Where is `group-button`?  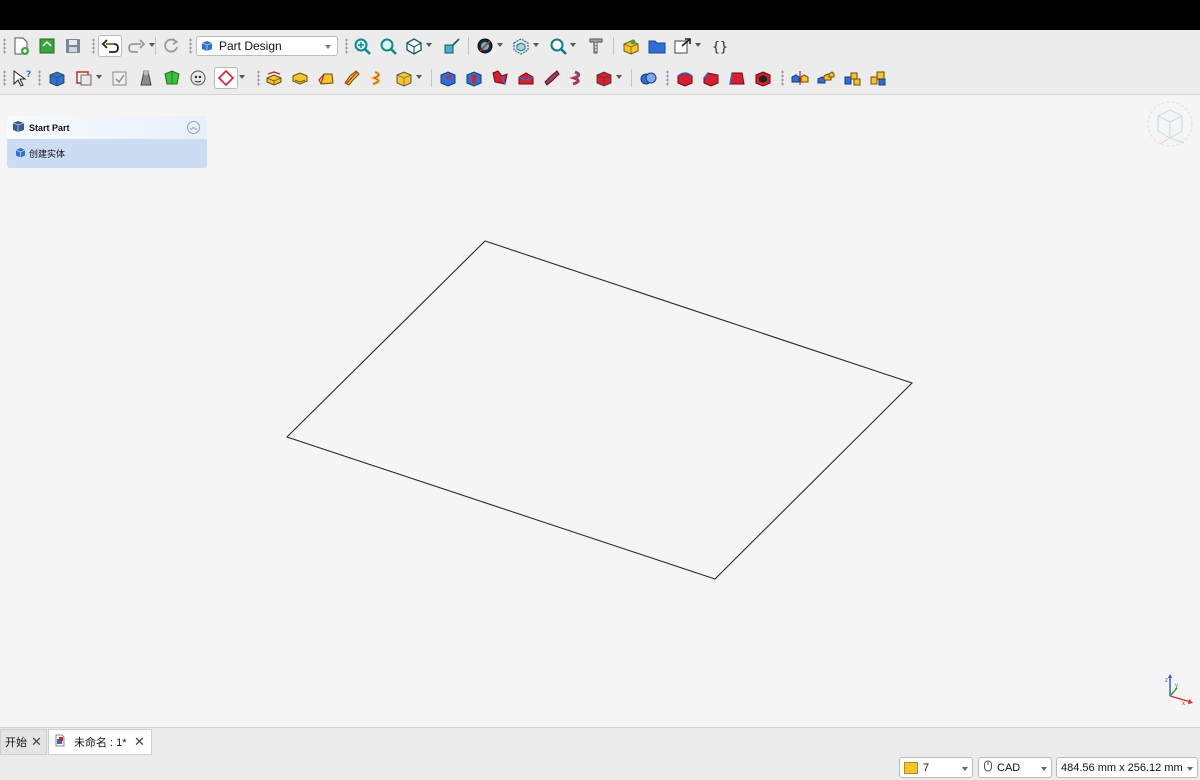 group-button is located at coordinates (657, 46).